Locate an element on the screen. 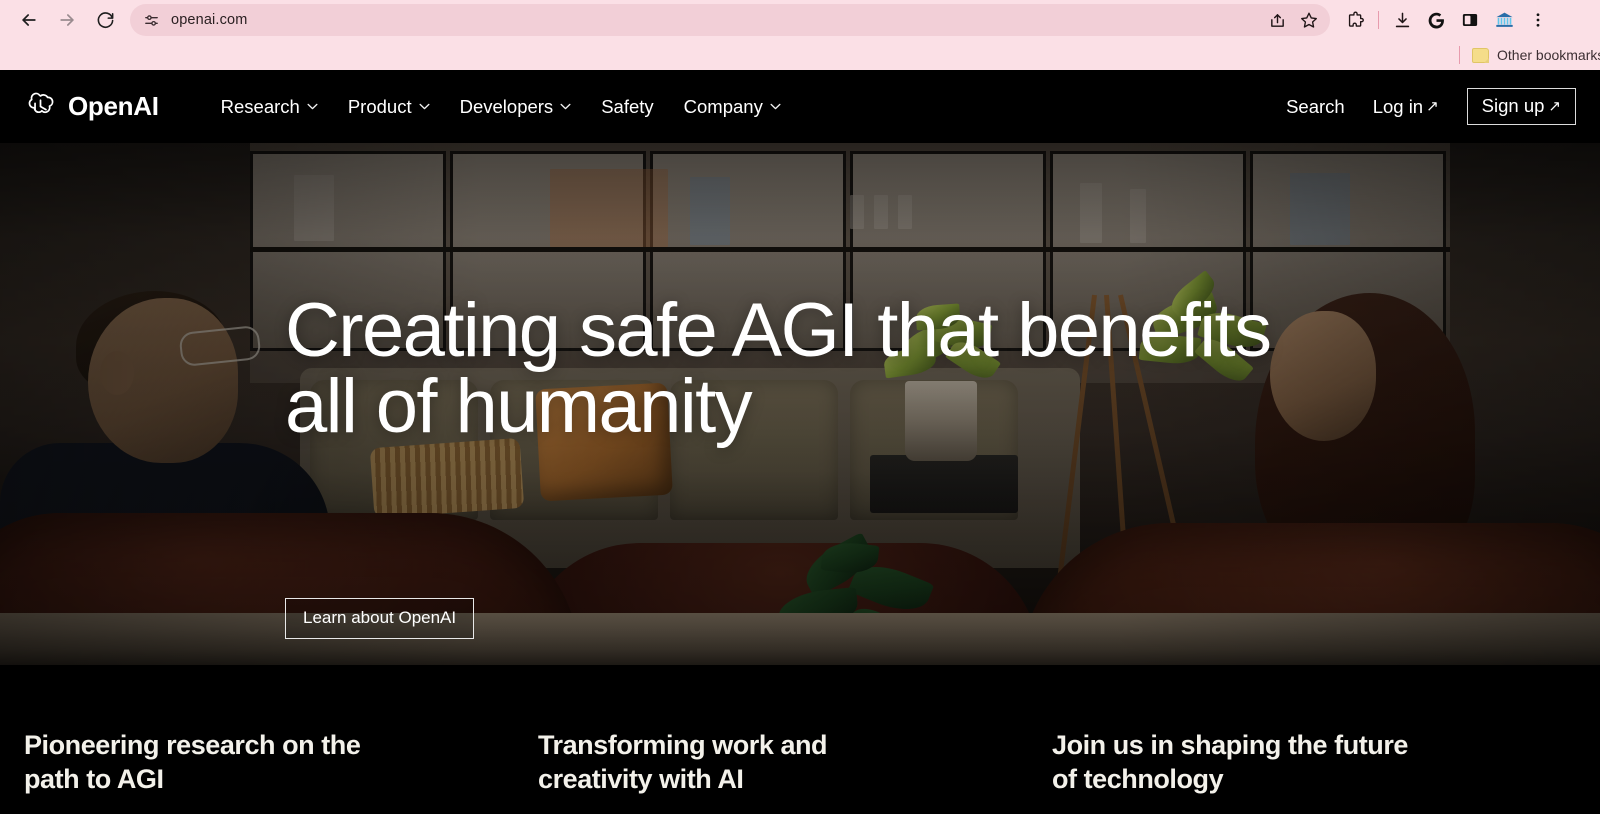  reload-button is located at coordinates (105, 20).